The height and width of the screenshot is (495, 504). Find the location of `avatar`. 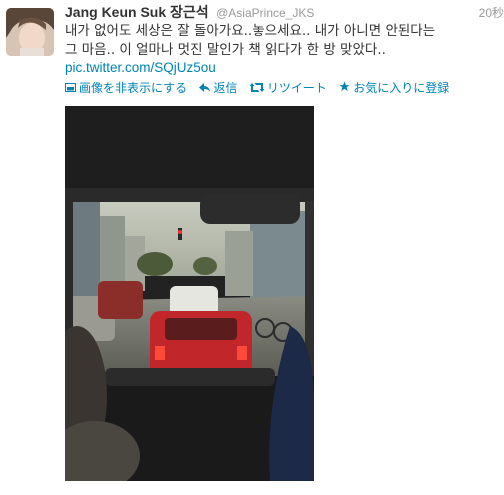

avatar is located at coordinates (30, 32).